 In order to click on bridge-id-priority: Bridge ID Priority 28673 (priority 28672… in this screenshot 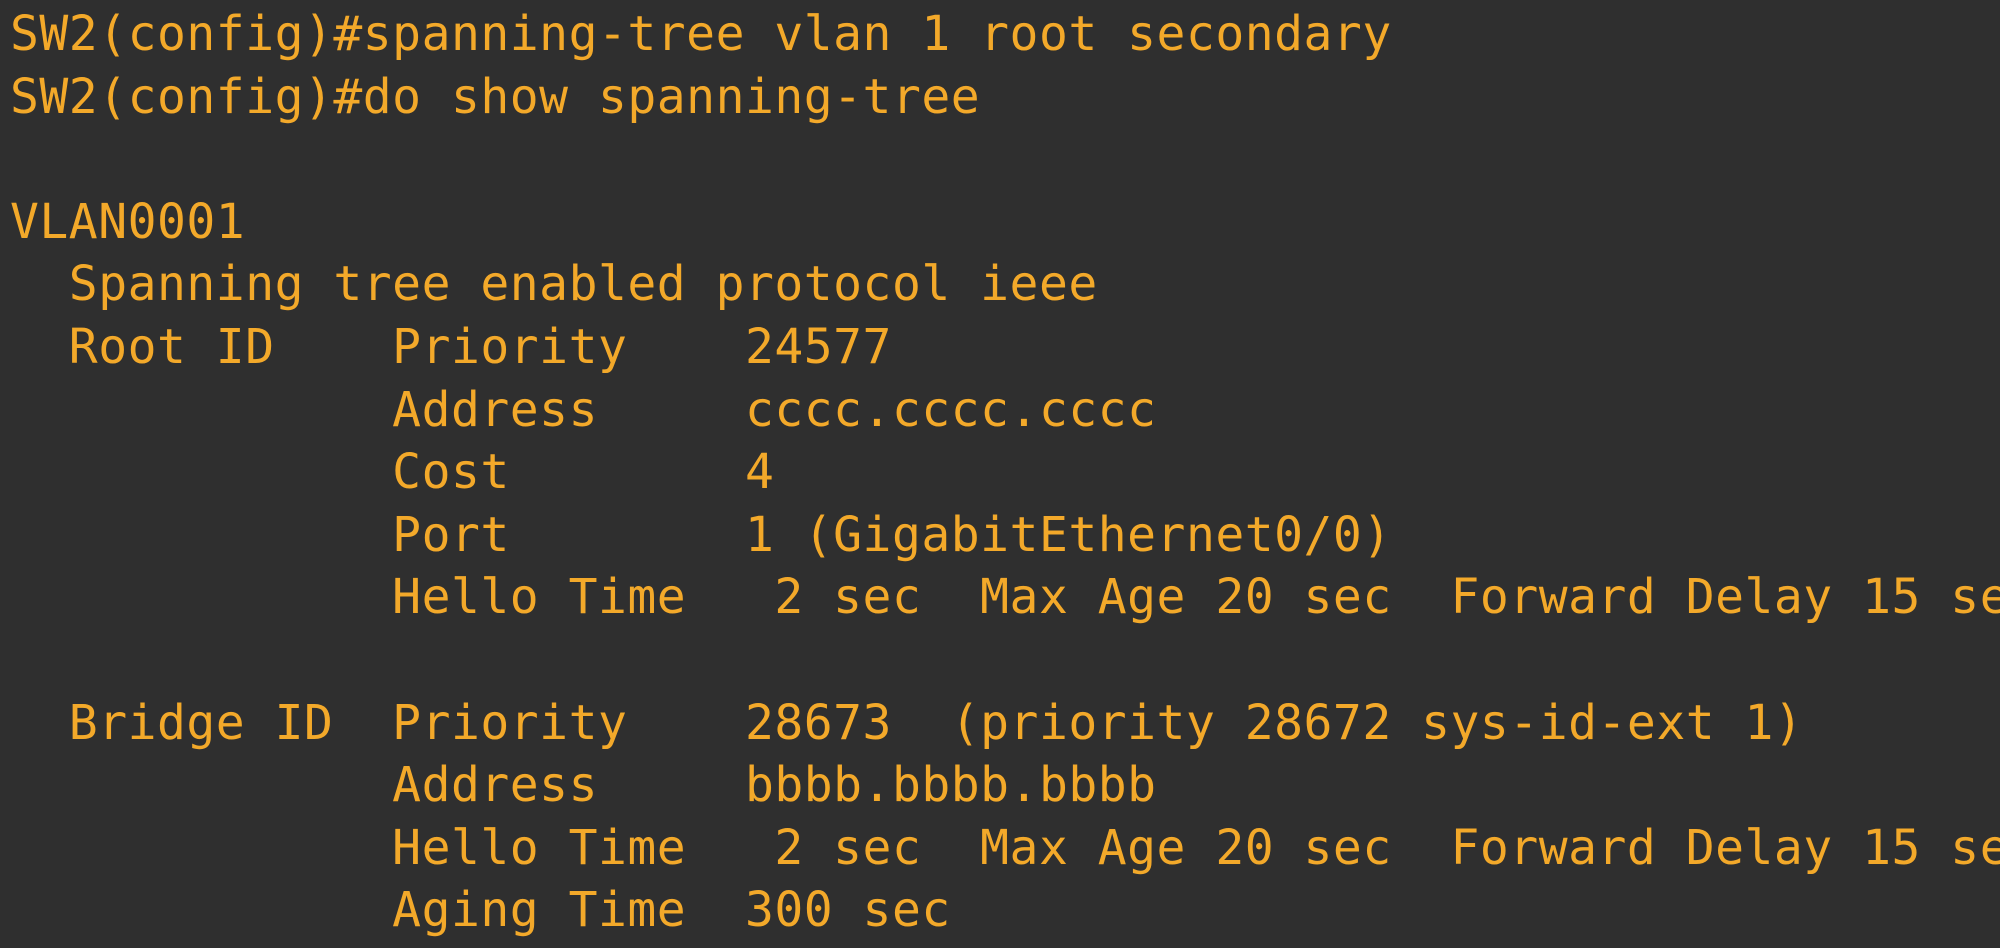, I will do `click(907, 722)`.